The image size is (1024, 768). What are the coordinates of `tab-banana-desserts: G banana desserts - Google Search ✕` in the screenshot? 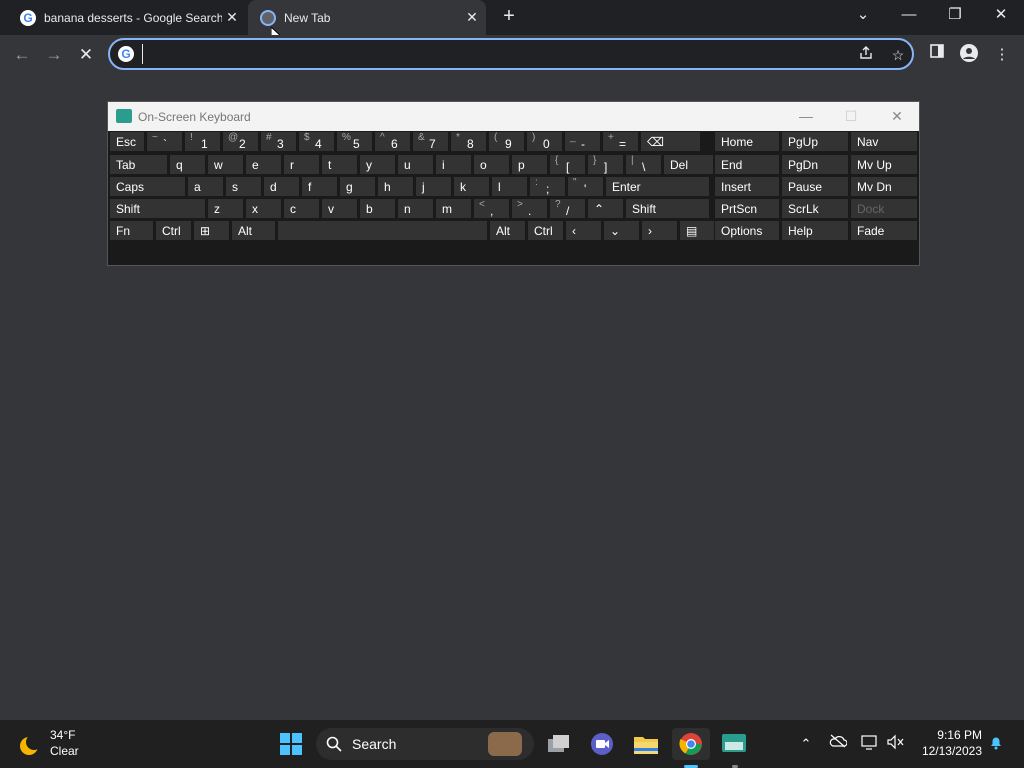 It's located at (127, 17).